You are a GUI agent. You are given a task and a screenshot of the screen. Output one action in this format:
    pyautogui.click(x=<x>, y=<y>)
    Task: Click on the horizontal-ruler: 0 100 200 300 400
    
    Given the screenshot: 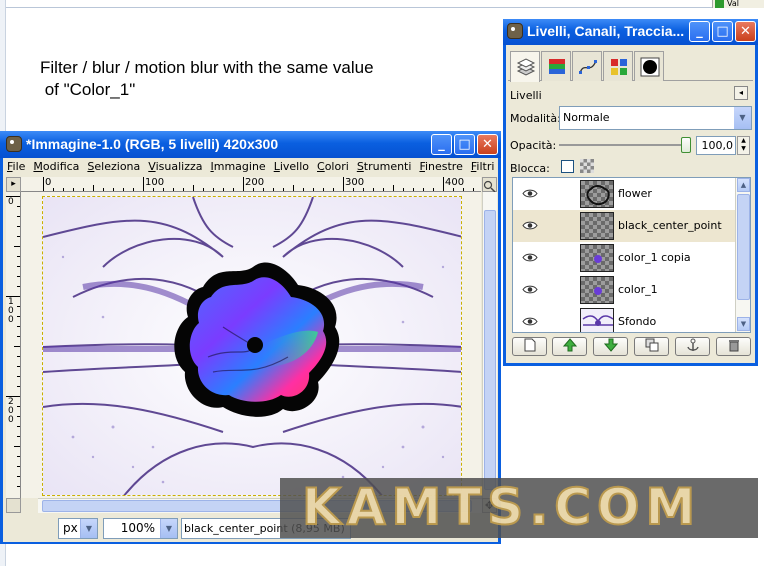 What is the action you would take?
    pyautogui.click(x=251, y=184)
    